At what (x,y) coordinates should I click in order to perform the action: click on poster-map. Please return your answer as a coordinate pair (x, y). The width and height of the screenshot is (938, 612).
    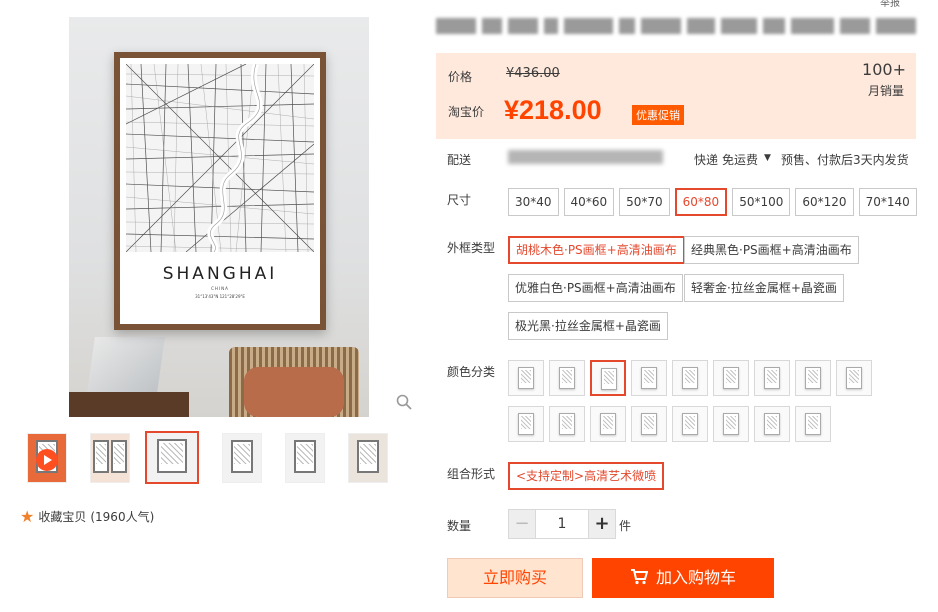
    Looking at the image, I should click on (220, 158).